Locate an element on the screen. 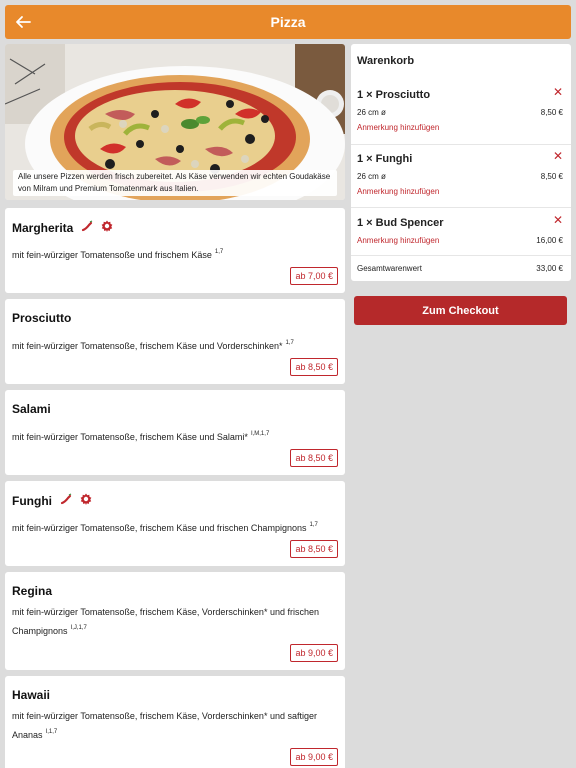 This screenshot has width=576, height=768. product-name: Regina is located at coordinates (32, 591).